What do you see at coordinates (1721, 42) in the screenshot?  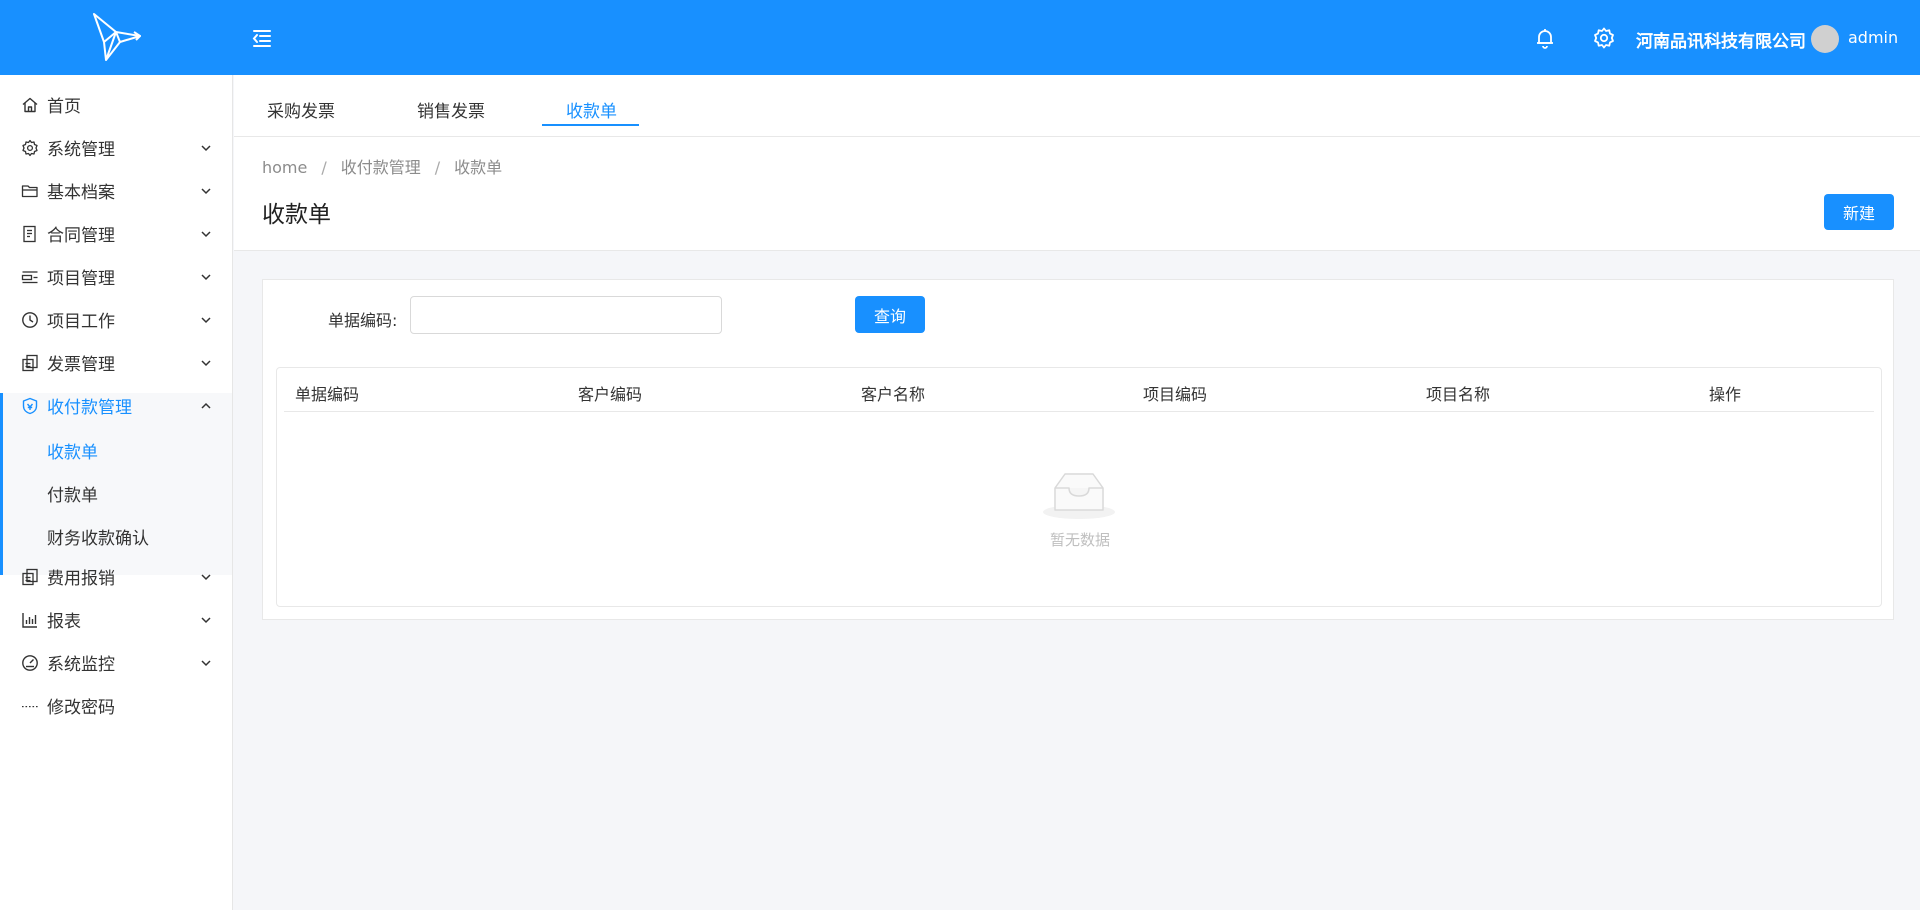 I see `company-name: 河南品讯科技有限公司` at bounding box center [1721, 42].